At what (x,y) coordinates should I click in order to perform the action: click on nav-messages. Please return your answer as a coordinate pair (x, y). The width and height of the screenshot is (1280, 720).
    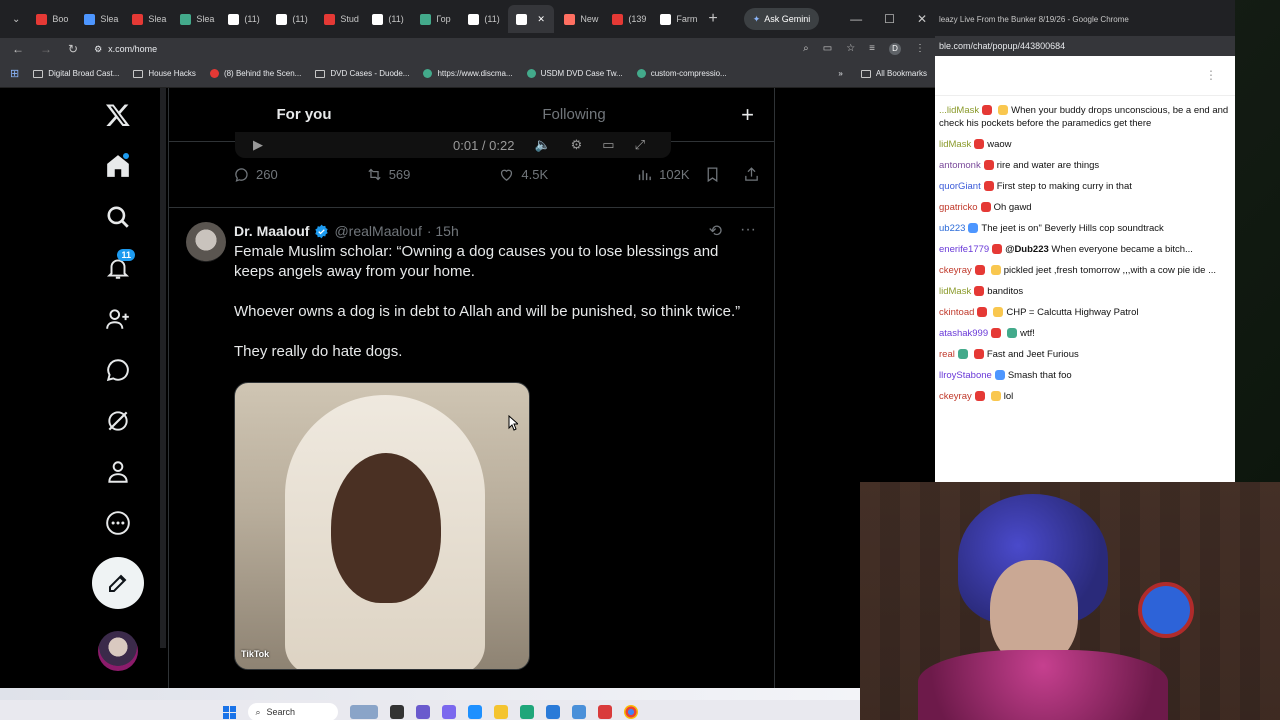
    Looking at the image, I should click on (118, 370).